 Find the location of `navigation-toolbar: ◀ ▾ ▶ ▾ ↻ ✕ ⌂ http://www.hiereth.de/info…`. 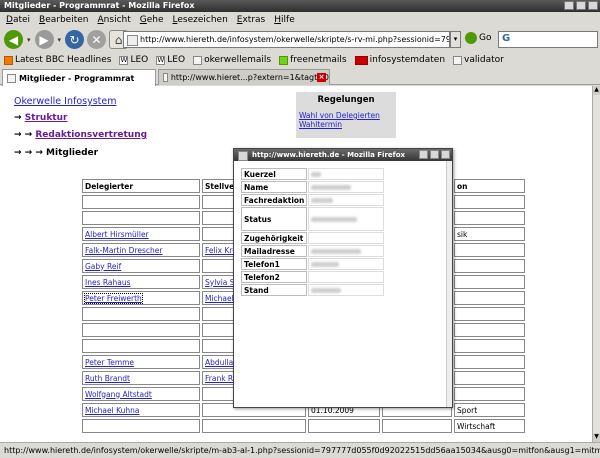

navigation-toolbar: ◀ ▾ ▶ ▾ ↻ ✕ ⌂ http://www.hiereth.de/info… is located at coordinates (300, 39).